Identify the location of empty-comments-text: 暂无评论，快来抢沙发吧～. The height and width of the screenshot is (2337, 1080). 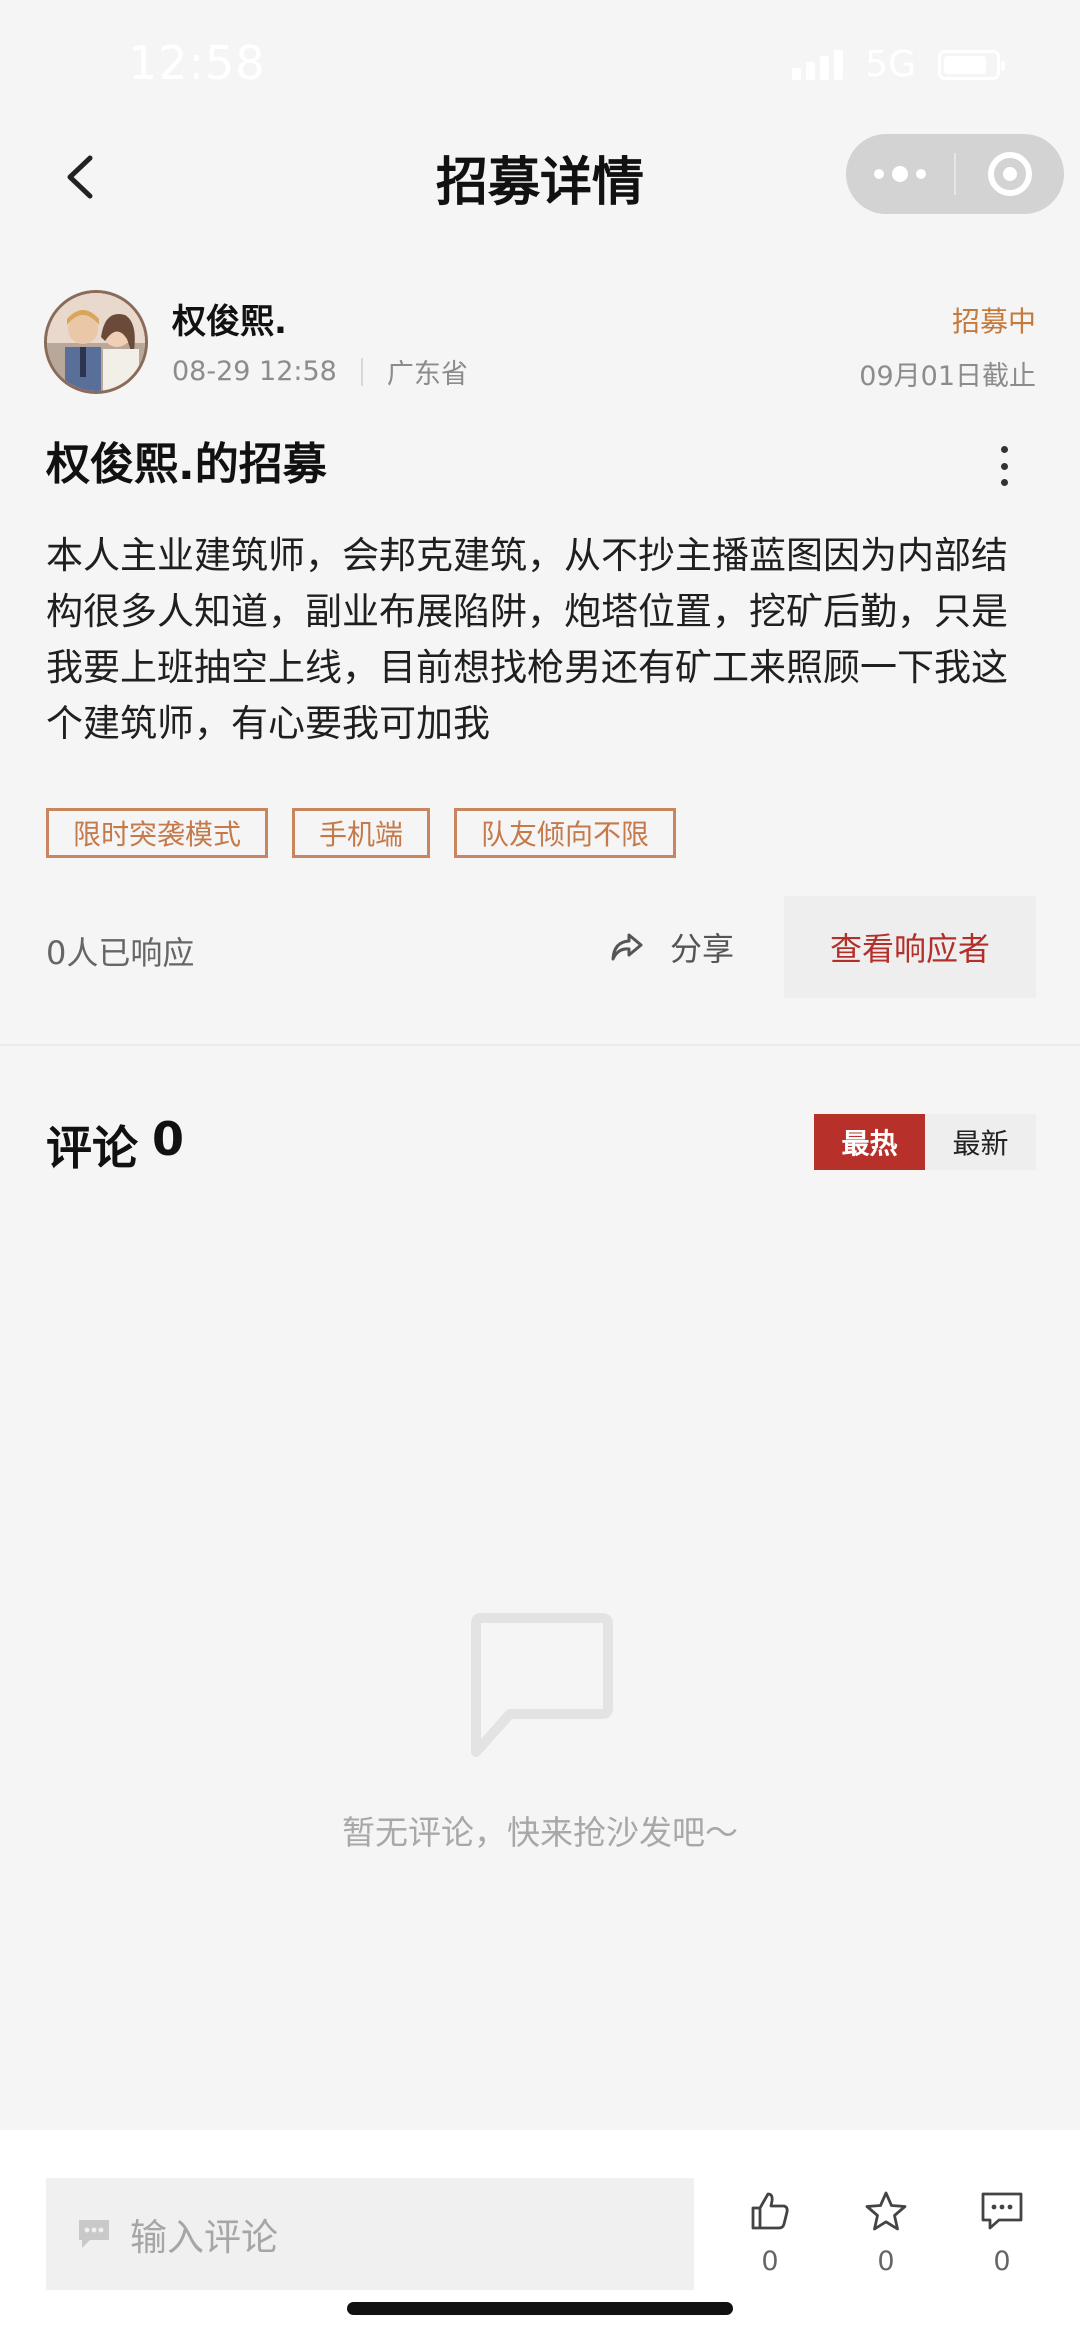
(540, 1832).